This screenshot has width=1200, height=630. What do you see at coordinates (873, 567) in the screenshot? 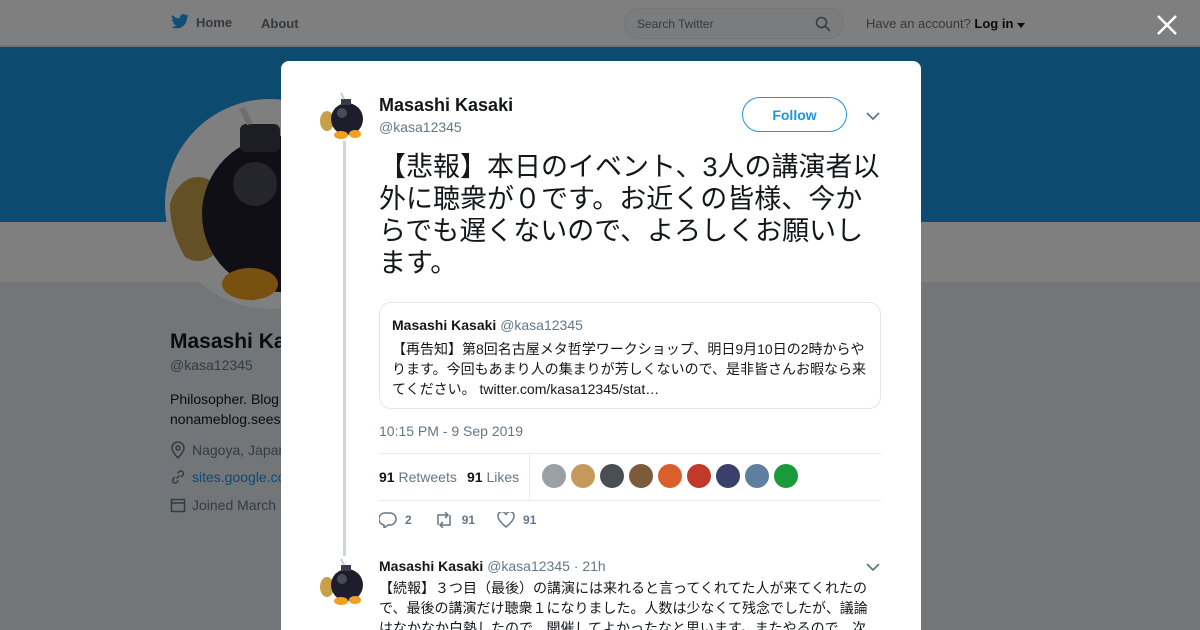
I see `reply-chevron-down-icon` at bounding box center [873, 567].